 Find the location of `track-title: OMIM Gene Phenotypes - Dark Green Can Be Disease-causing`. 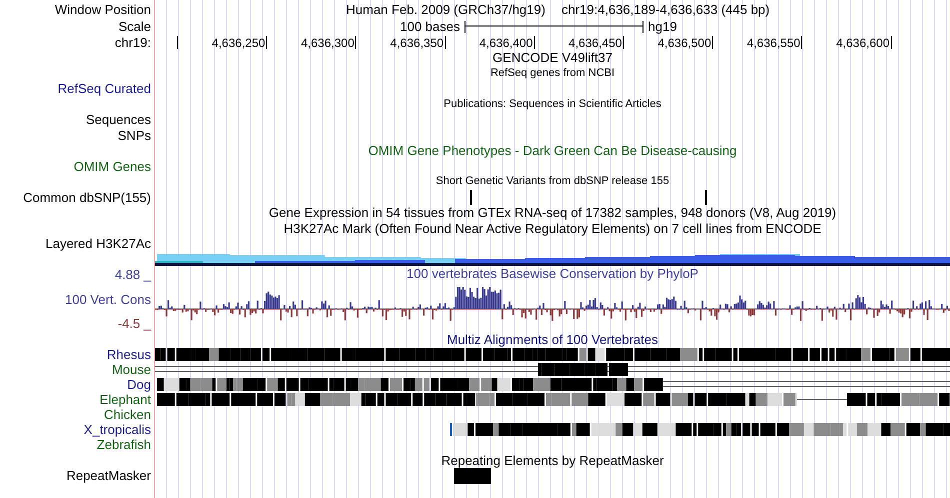

track-title: OMIM Gene Phenotypes - Dark Green Can Be Disease-causing is located at coordinates (552, 150).